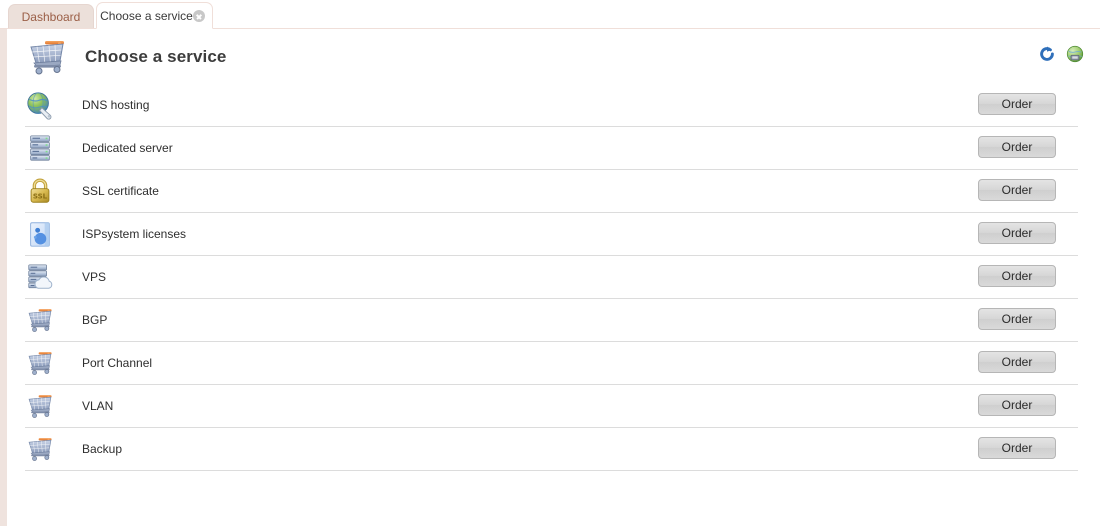 The height and width of the screenshot is (526, 1100). Describe the element at coordinates (134, 234) in the screenshot. I see `service-name: ISPsystem licenses` at that location.